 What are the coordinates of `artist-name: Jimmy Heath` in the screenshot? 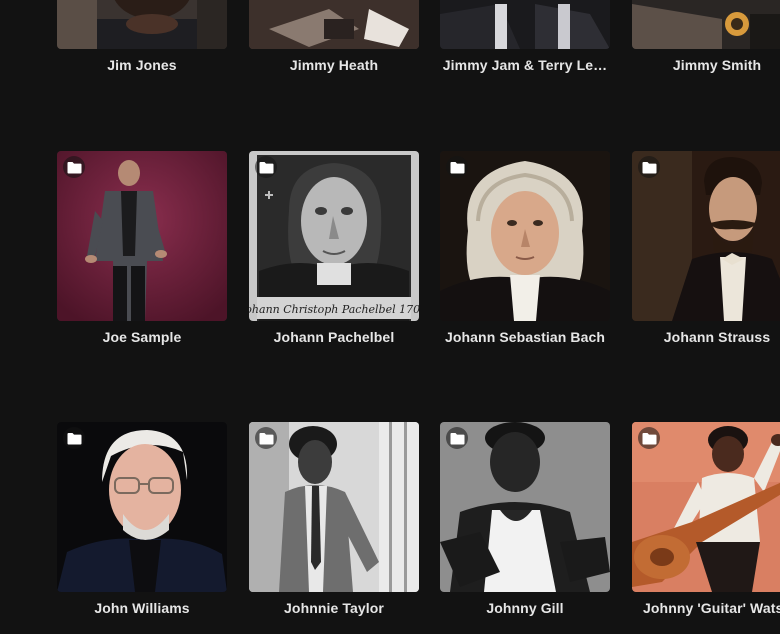 It's located at (334, 65).